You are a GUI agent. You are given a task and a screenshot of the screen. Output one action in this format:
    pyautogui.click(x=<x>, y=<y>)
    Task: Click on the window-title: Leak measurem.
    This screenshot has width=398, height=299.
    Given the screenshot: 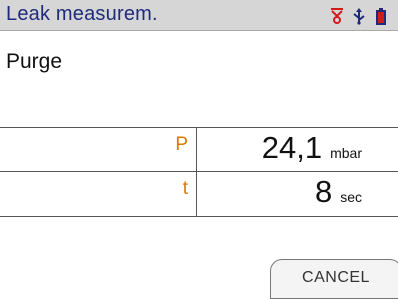 What is the action you would take?
    pyautogui.click(x=82, y=14)
    